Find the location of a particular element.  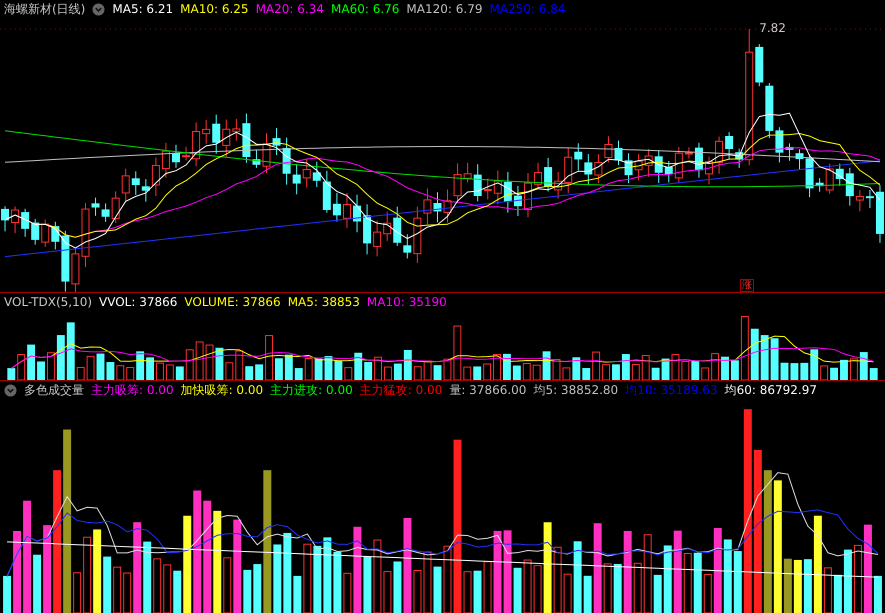

indicator-value: 均10: 35189.63 is located at coordinates (671, 390).